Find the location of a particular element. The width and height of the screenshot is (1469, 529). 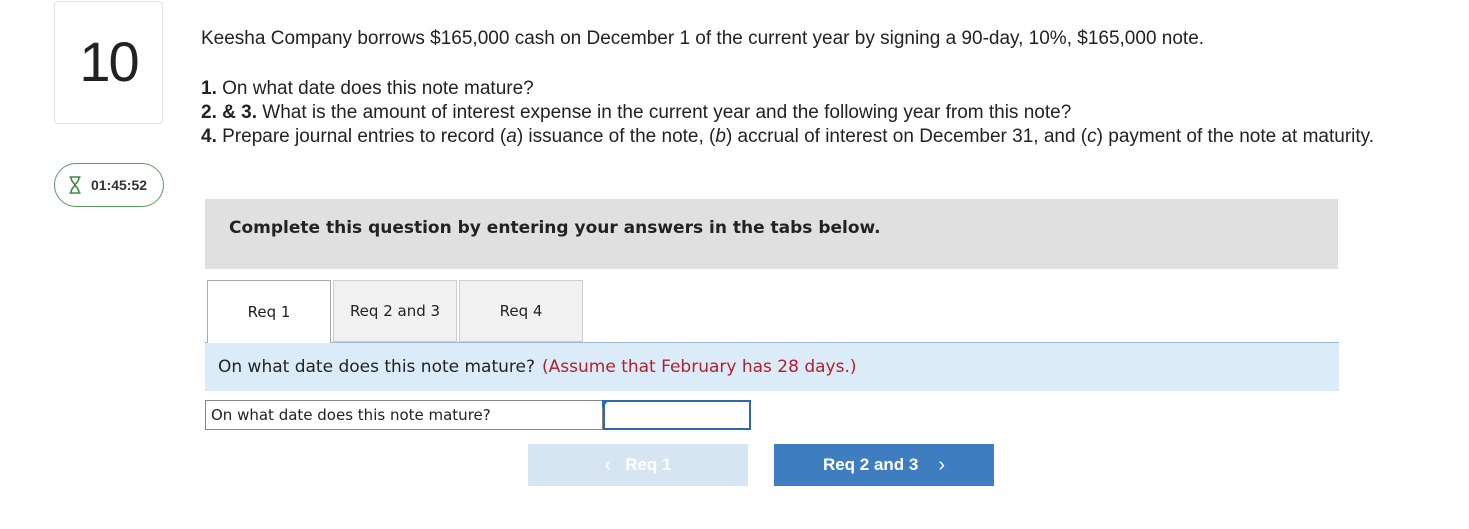

question-number-box: 10 is located at coordinates (108, 62).